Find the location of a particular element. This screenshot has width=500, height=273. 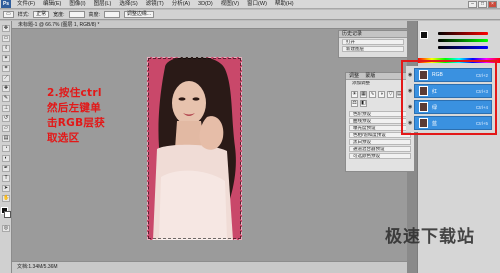

marquee-tool-icon: ▭ is located at coordinates (8, 14).